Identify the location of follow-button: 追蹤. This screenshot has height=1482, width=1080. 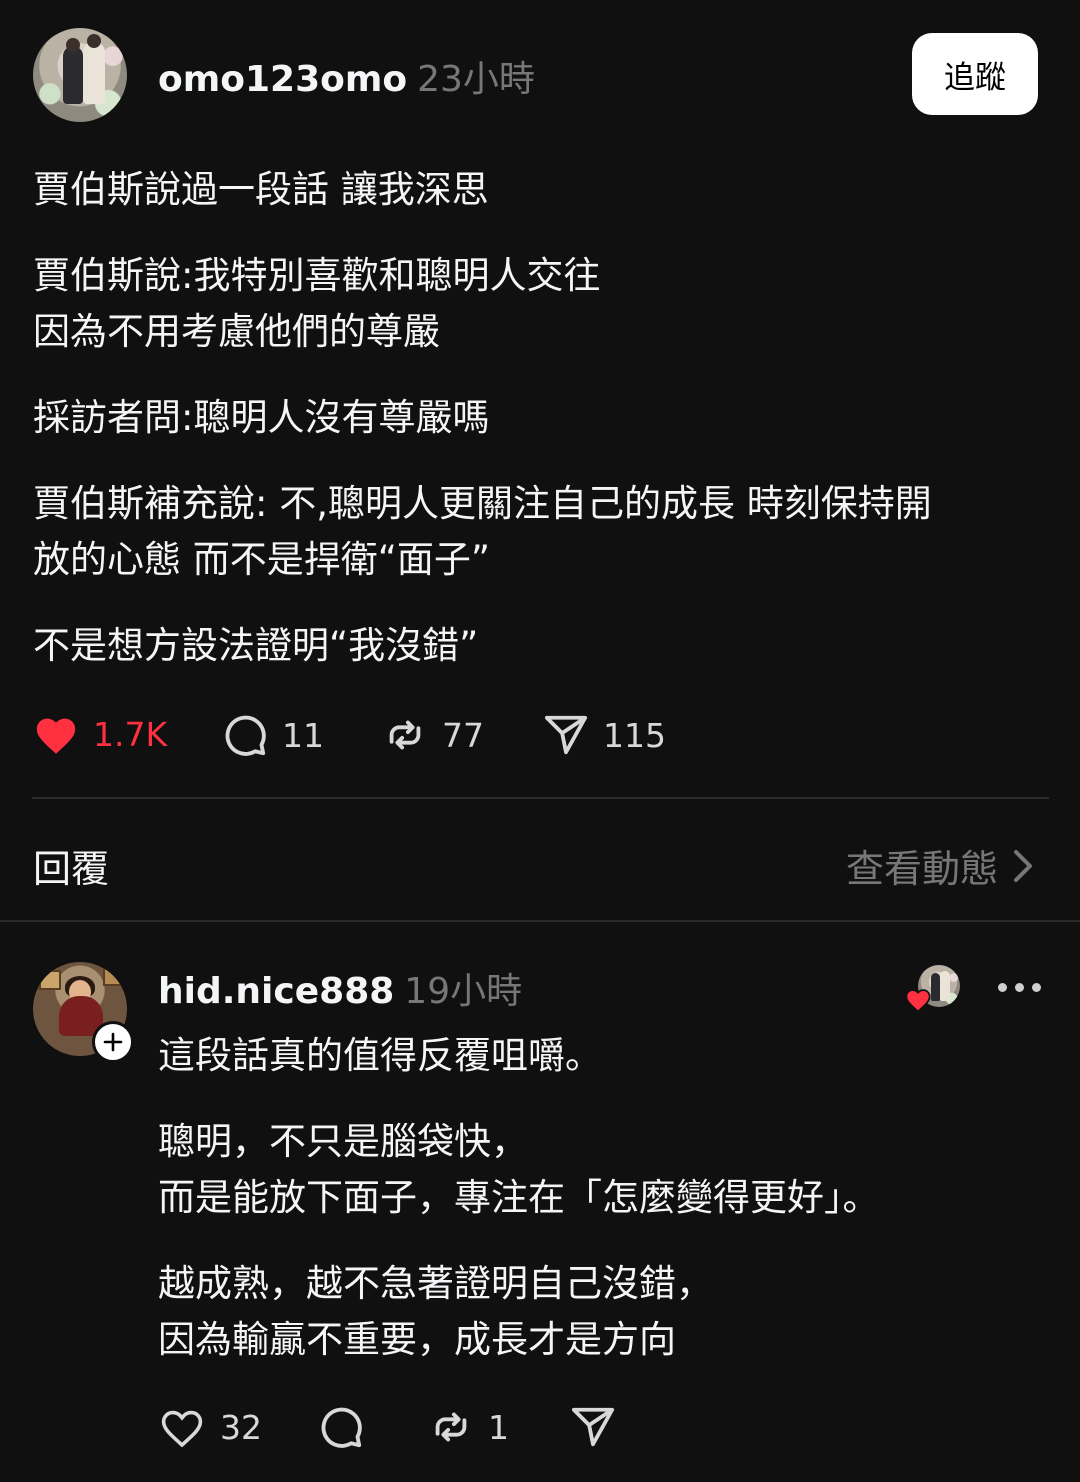
(975, 74).